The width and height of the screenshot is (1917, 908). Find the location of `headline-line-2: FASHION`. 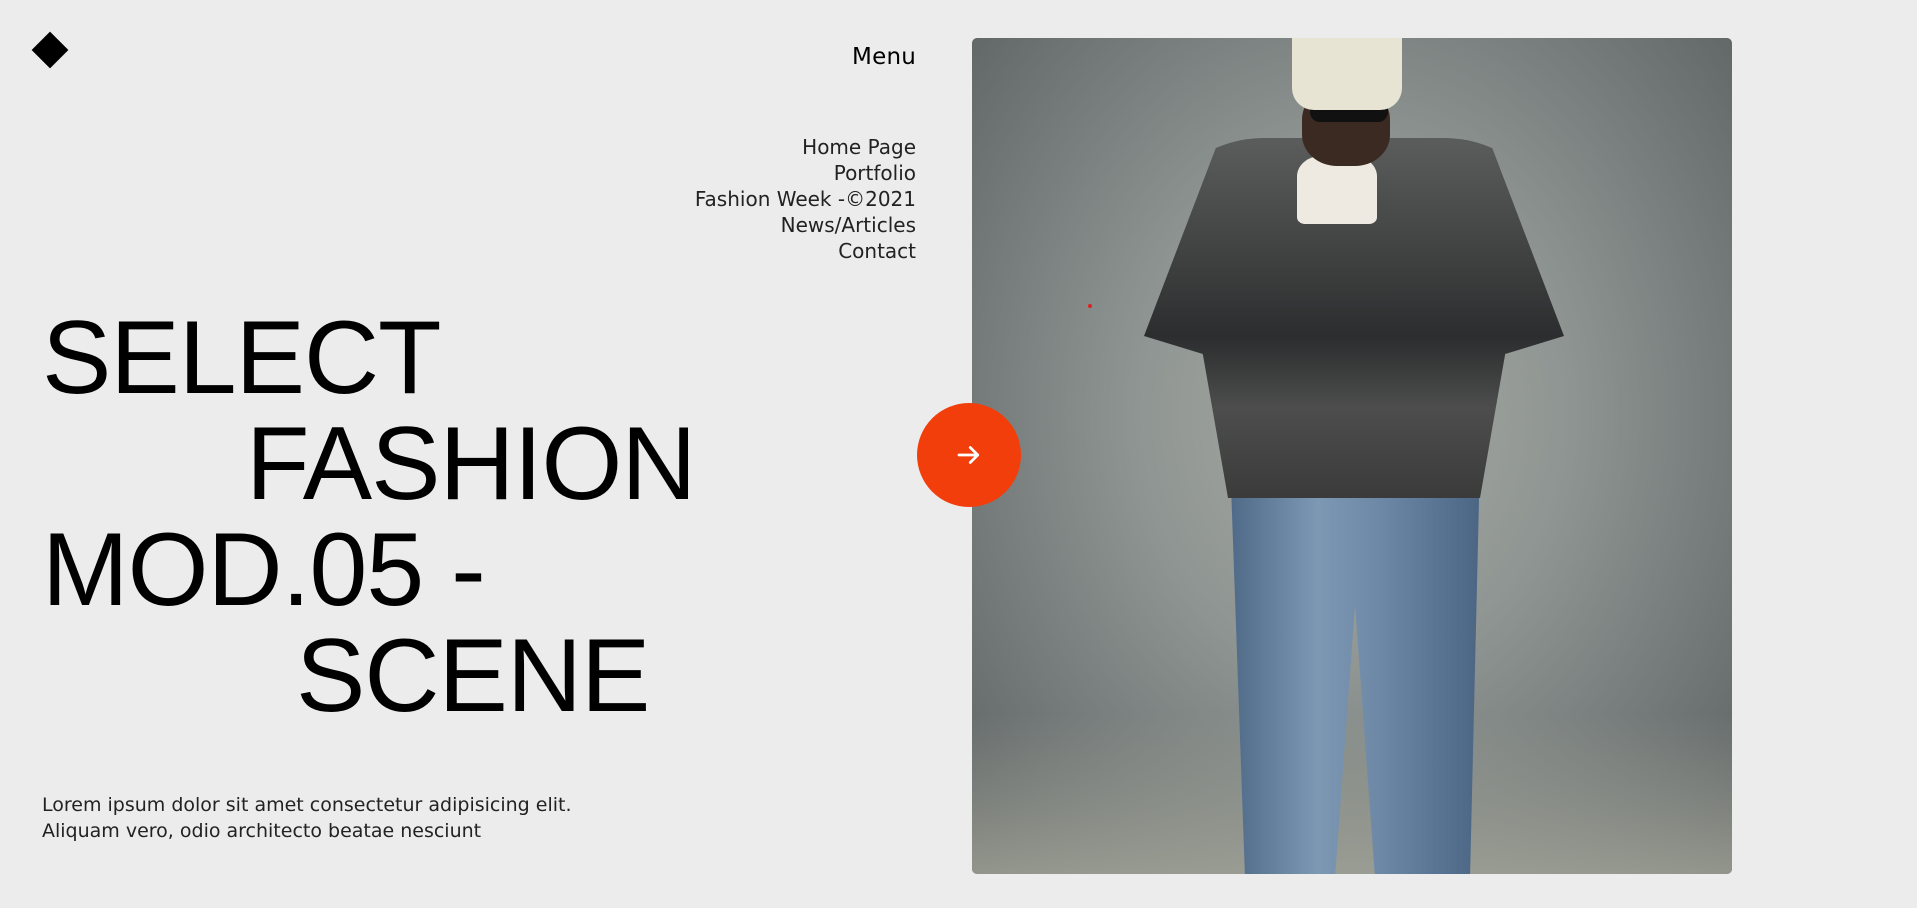

headline-line-2: FASHION is located at coordinates (471, 464).